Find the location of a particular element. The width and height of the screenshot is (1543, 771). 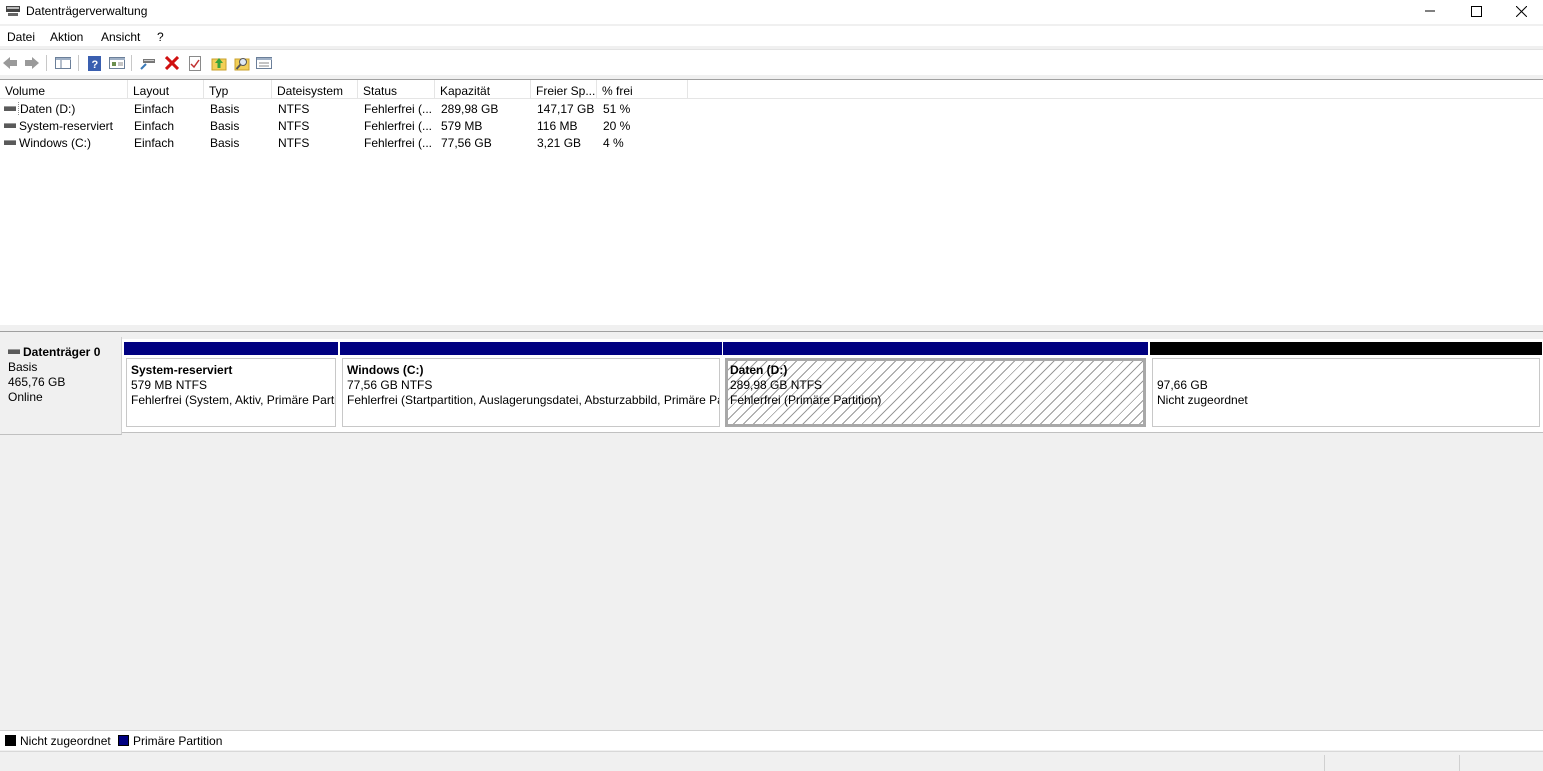

percent-free-cell: 4 % is located at coordinates (613, 143).